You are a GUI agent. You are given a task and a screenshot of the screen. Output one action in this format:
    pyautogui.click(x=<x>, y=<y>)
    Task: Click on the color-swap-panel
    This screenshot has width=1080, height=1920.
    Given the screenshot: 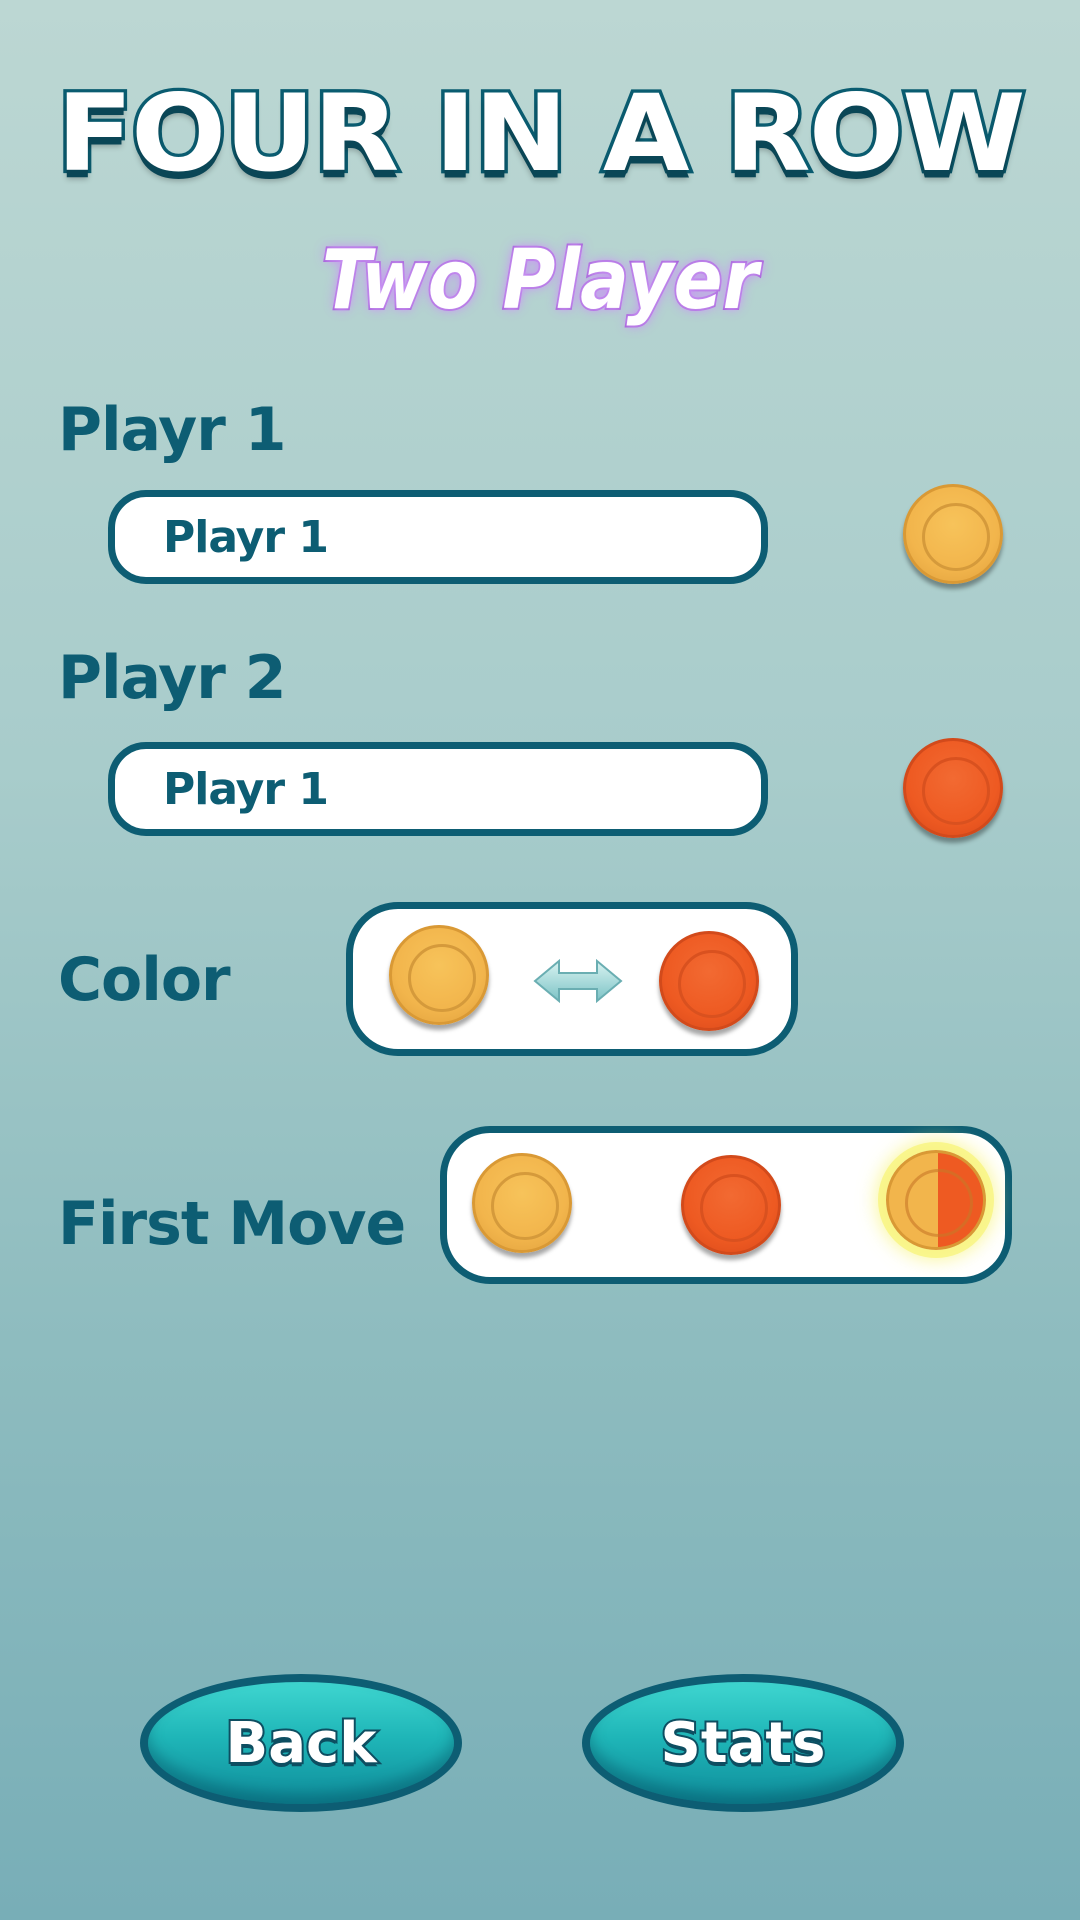 What is the action you would take?
    pyautogui.click(x=572, y=979)
    